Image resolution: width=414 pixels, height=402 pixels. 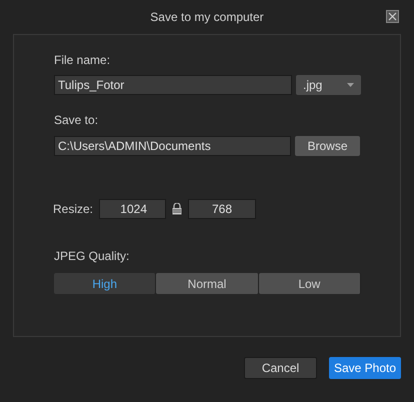 I want to click on close-icon, so click(x=392, y=16).